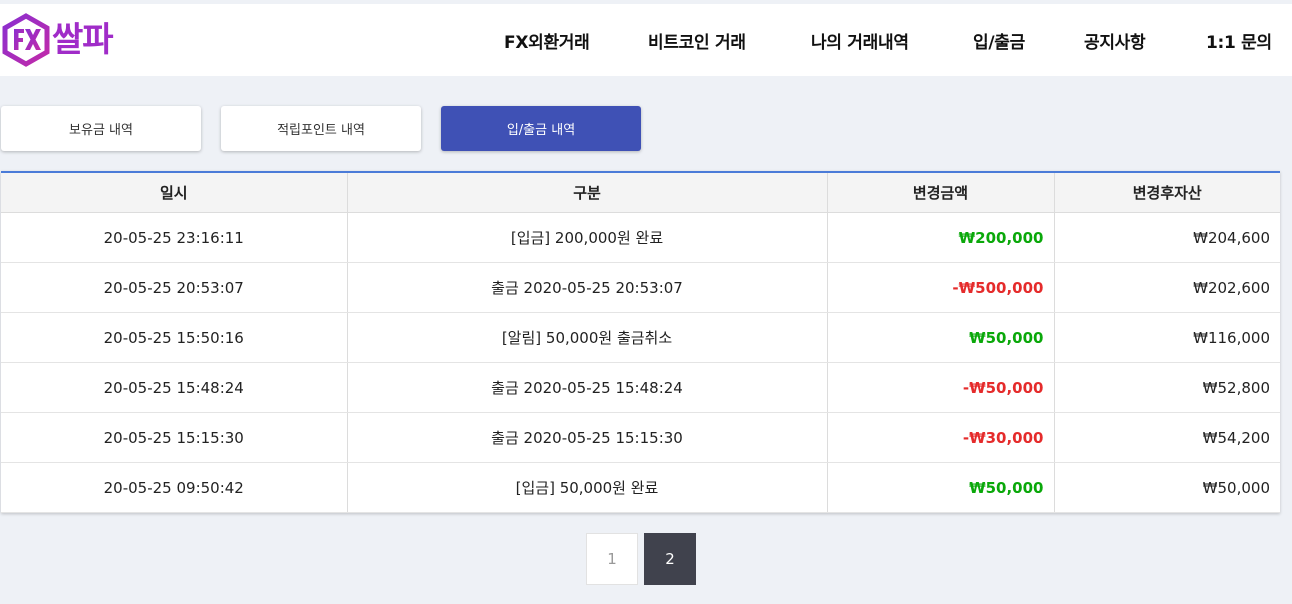 The width and height of the screenshot is (1292, 604). Describe the element at coordinates (941, 237) in the screenshot. I see `cell-change: ₩200,000` at that location.